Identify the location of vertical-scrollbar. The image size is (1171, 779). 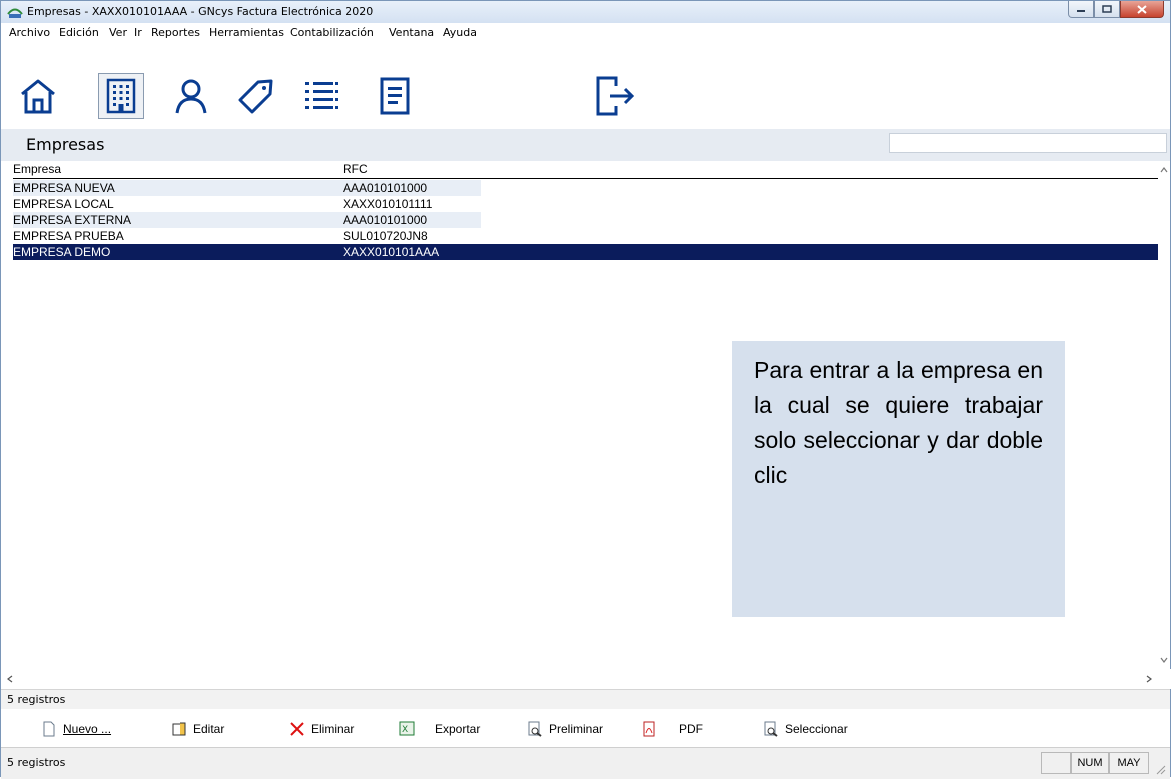
(1164, 415).